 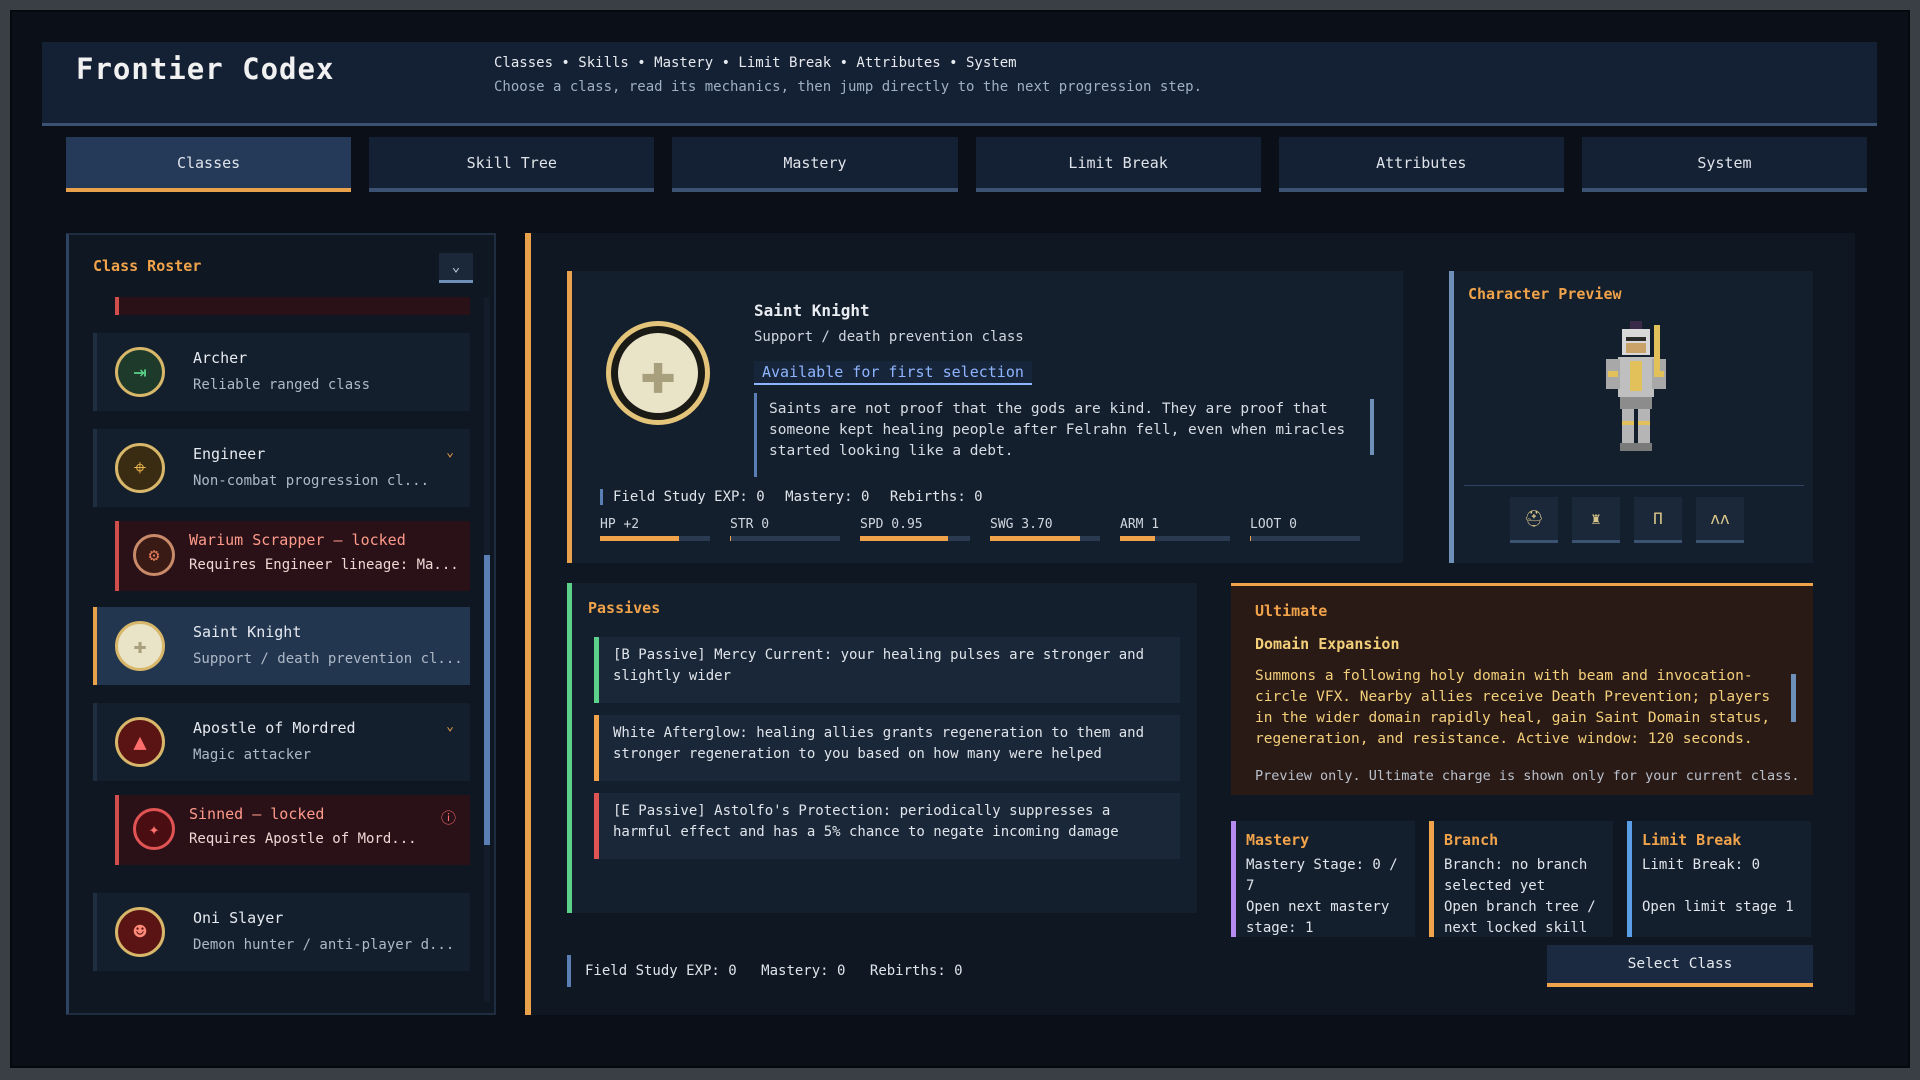 I want to click on lore-scrollbar, so click(x=1372, y=427).